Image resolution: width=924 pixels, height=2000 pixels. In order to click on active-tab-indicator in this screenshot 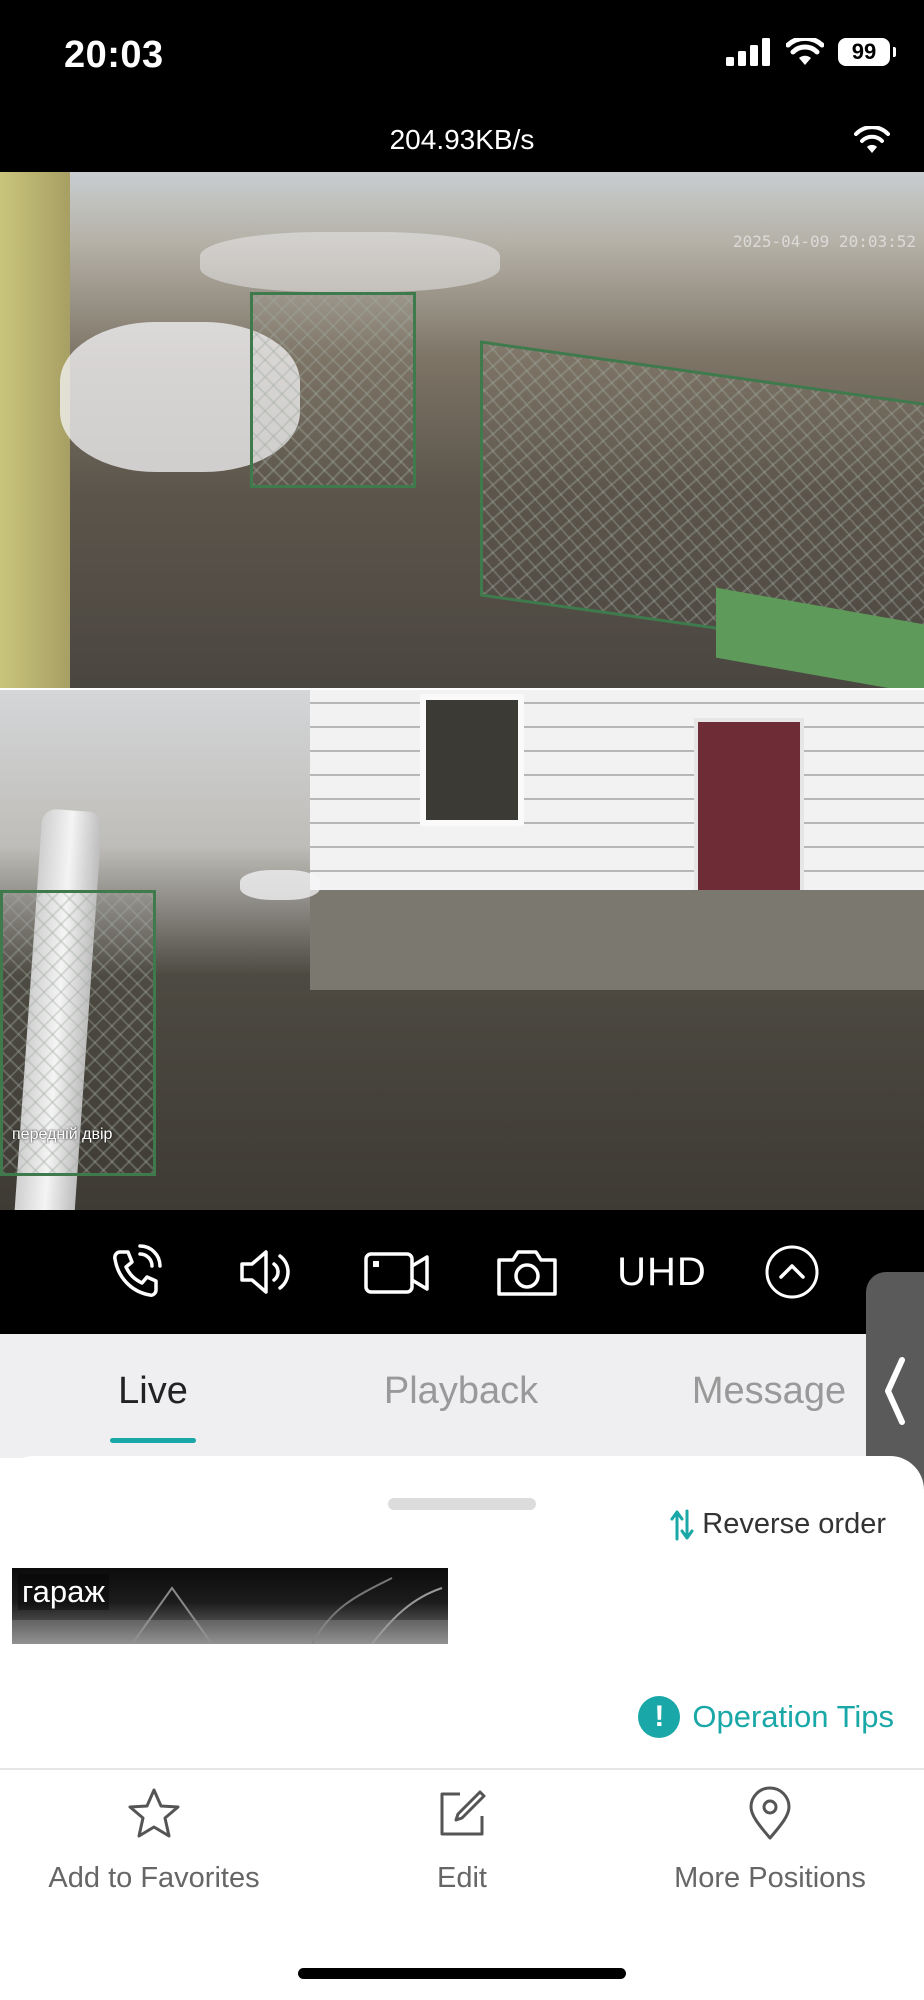, I will do `click(153, 1440)`.